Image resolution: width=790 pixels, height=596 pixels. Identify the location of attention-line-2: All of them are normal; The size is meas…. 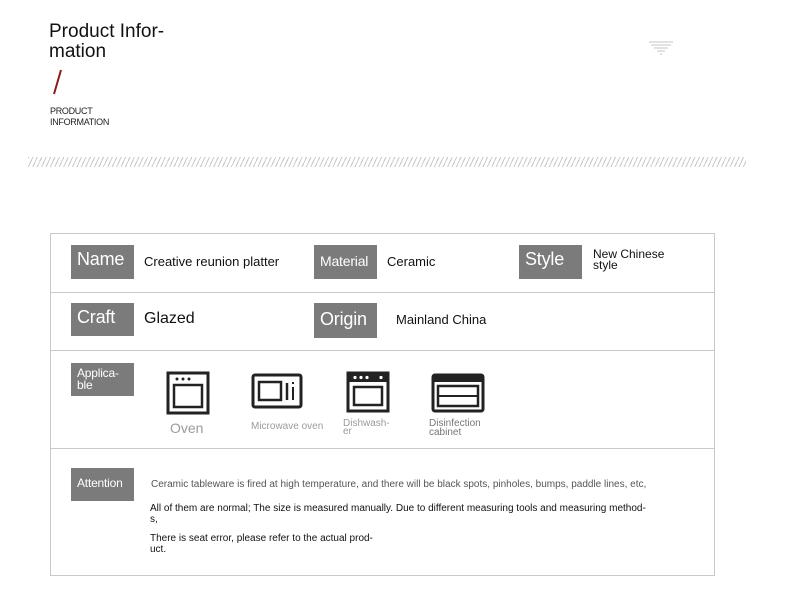
(398, 514).